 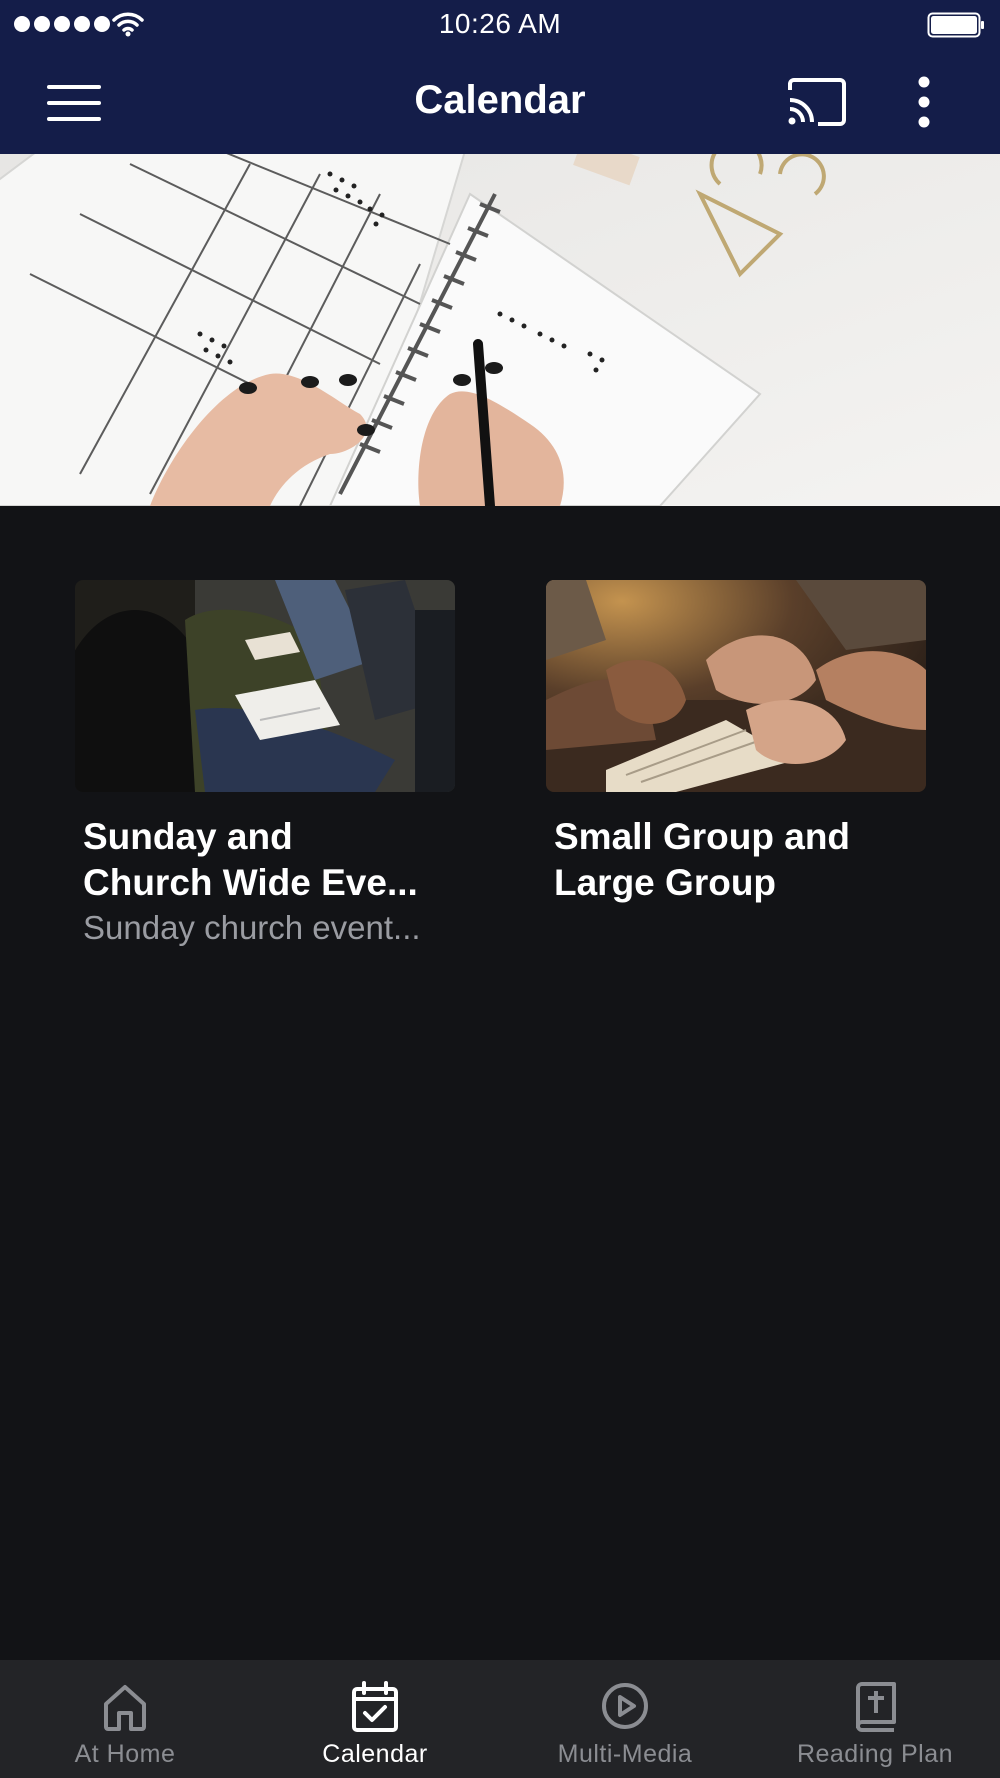 I want to click on status-time: 10:26 AM, so click(x=500, y=23).